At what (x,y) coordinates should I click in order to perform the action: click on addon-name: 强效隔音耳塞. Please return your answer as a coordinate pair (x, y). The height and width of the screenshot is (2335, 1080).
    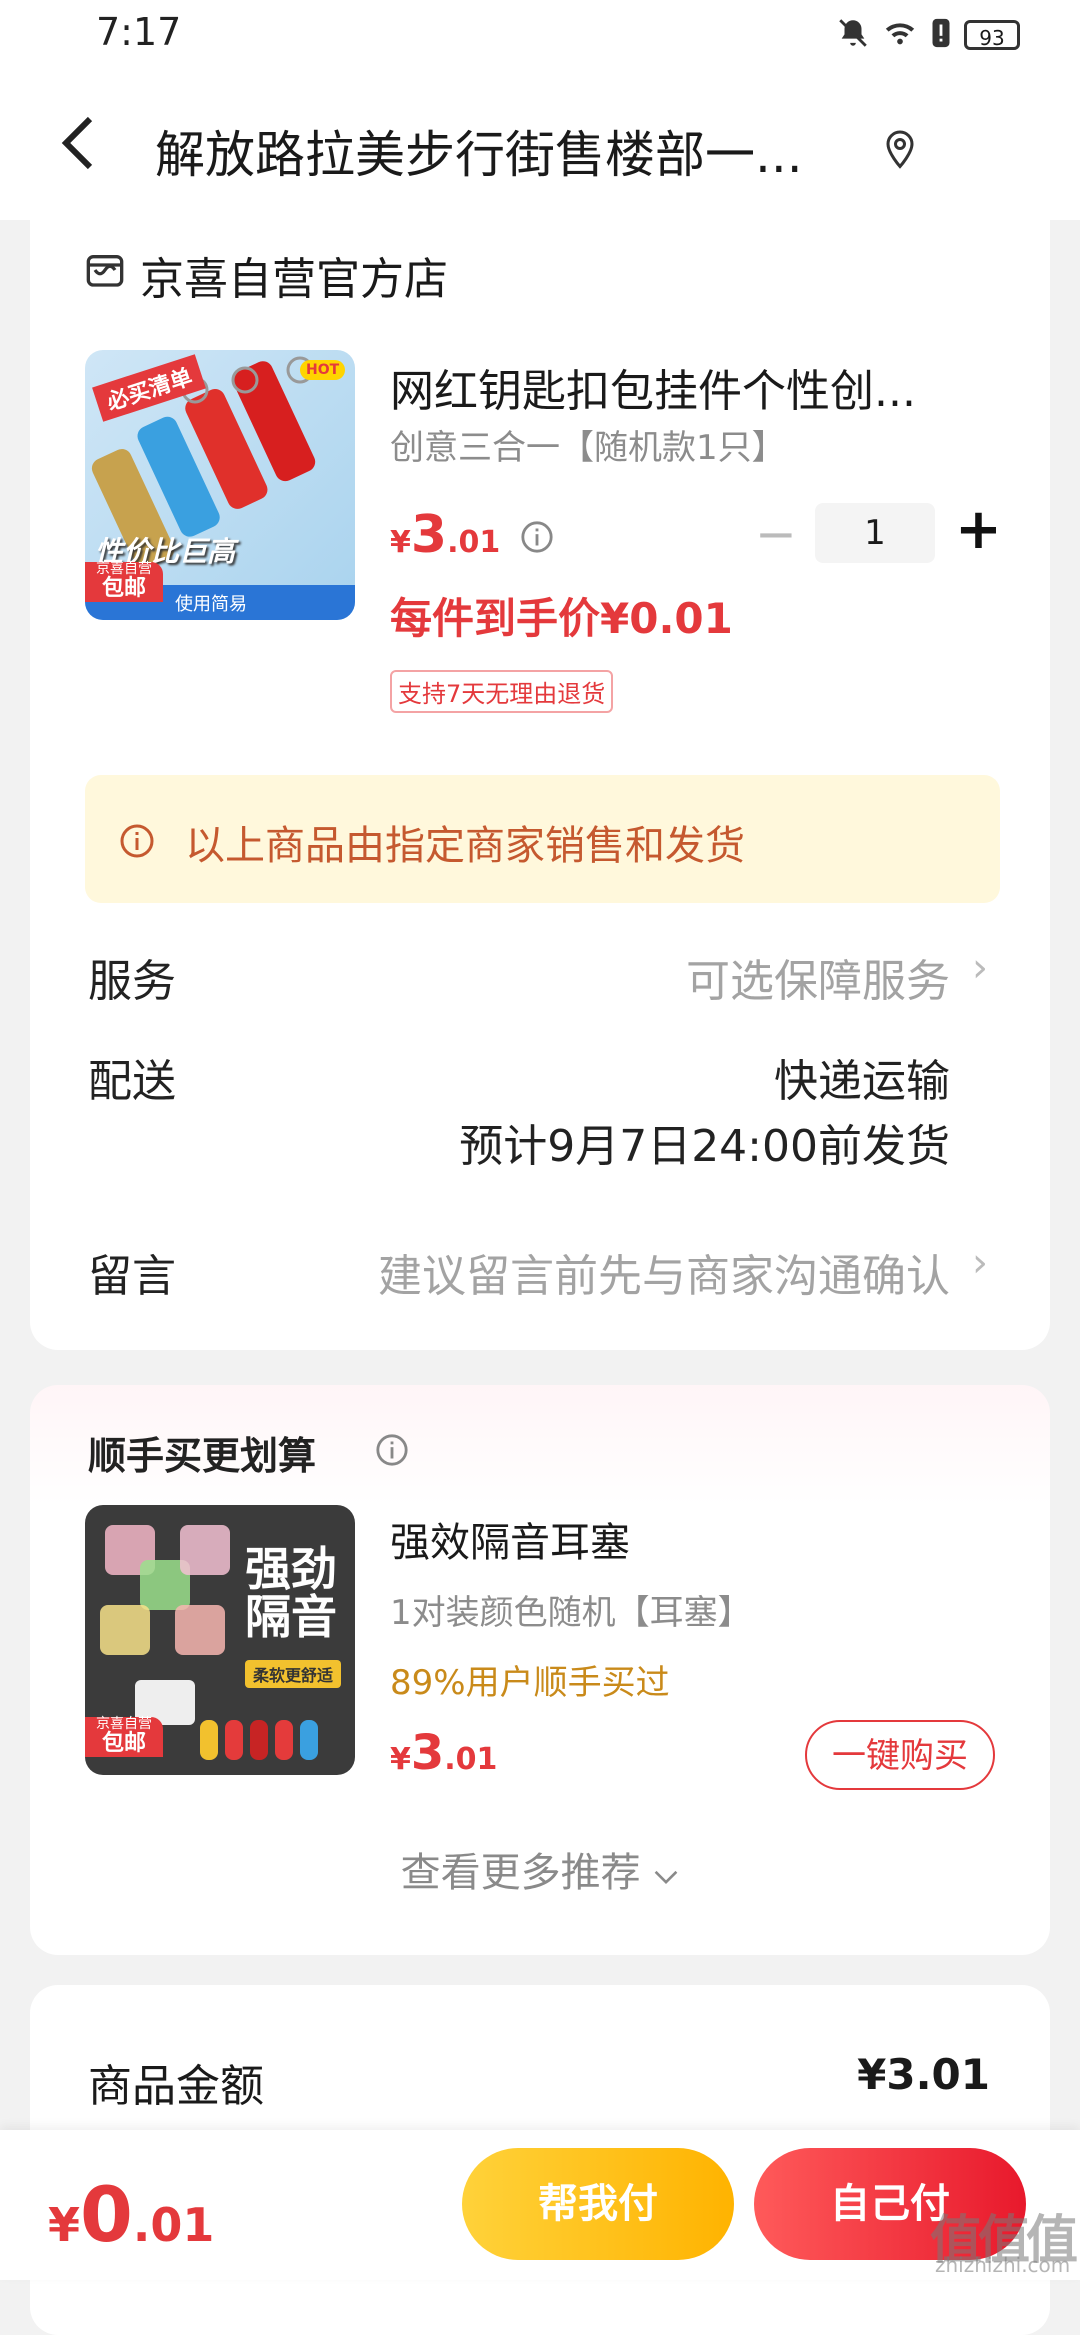
    Looking at the image, I should click on (510, 1539).